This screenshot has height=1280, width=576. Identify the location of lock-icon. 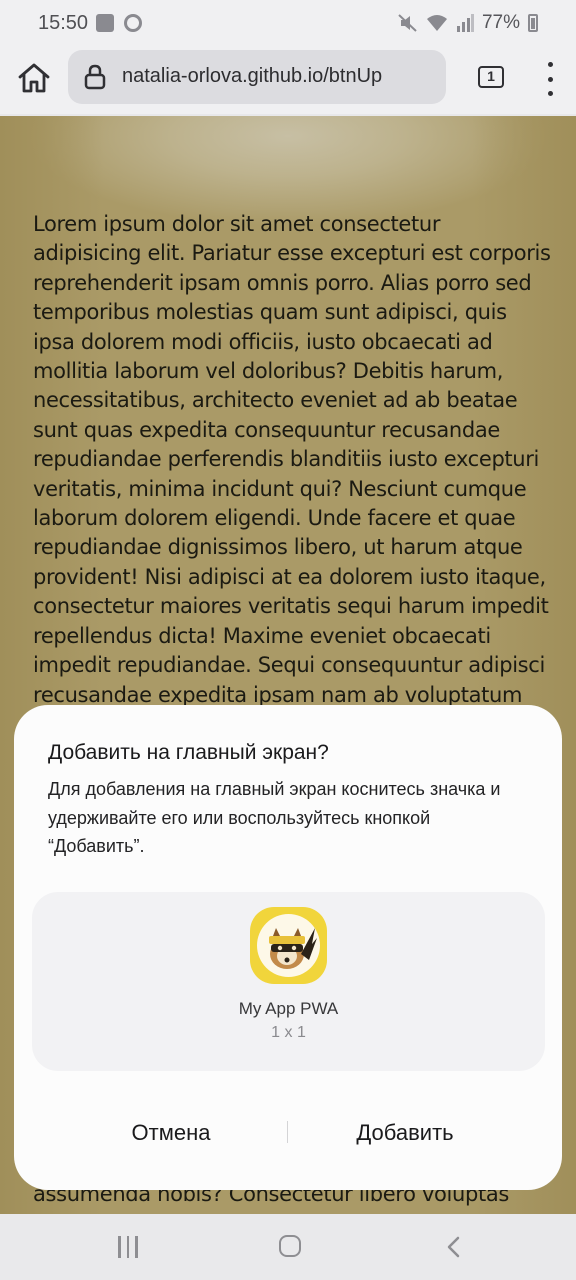
(95, 77).